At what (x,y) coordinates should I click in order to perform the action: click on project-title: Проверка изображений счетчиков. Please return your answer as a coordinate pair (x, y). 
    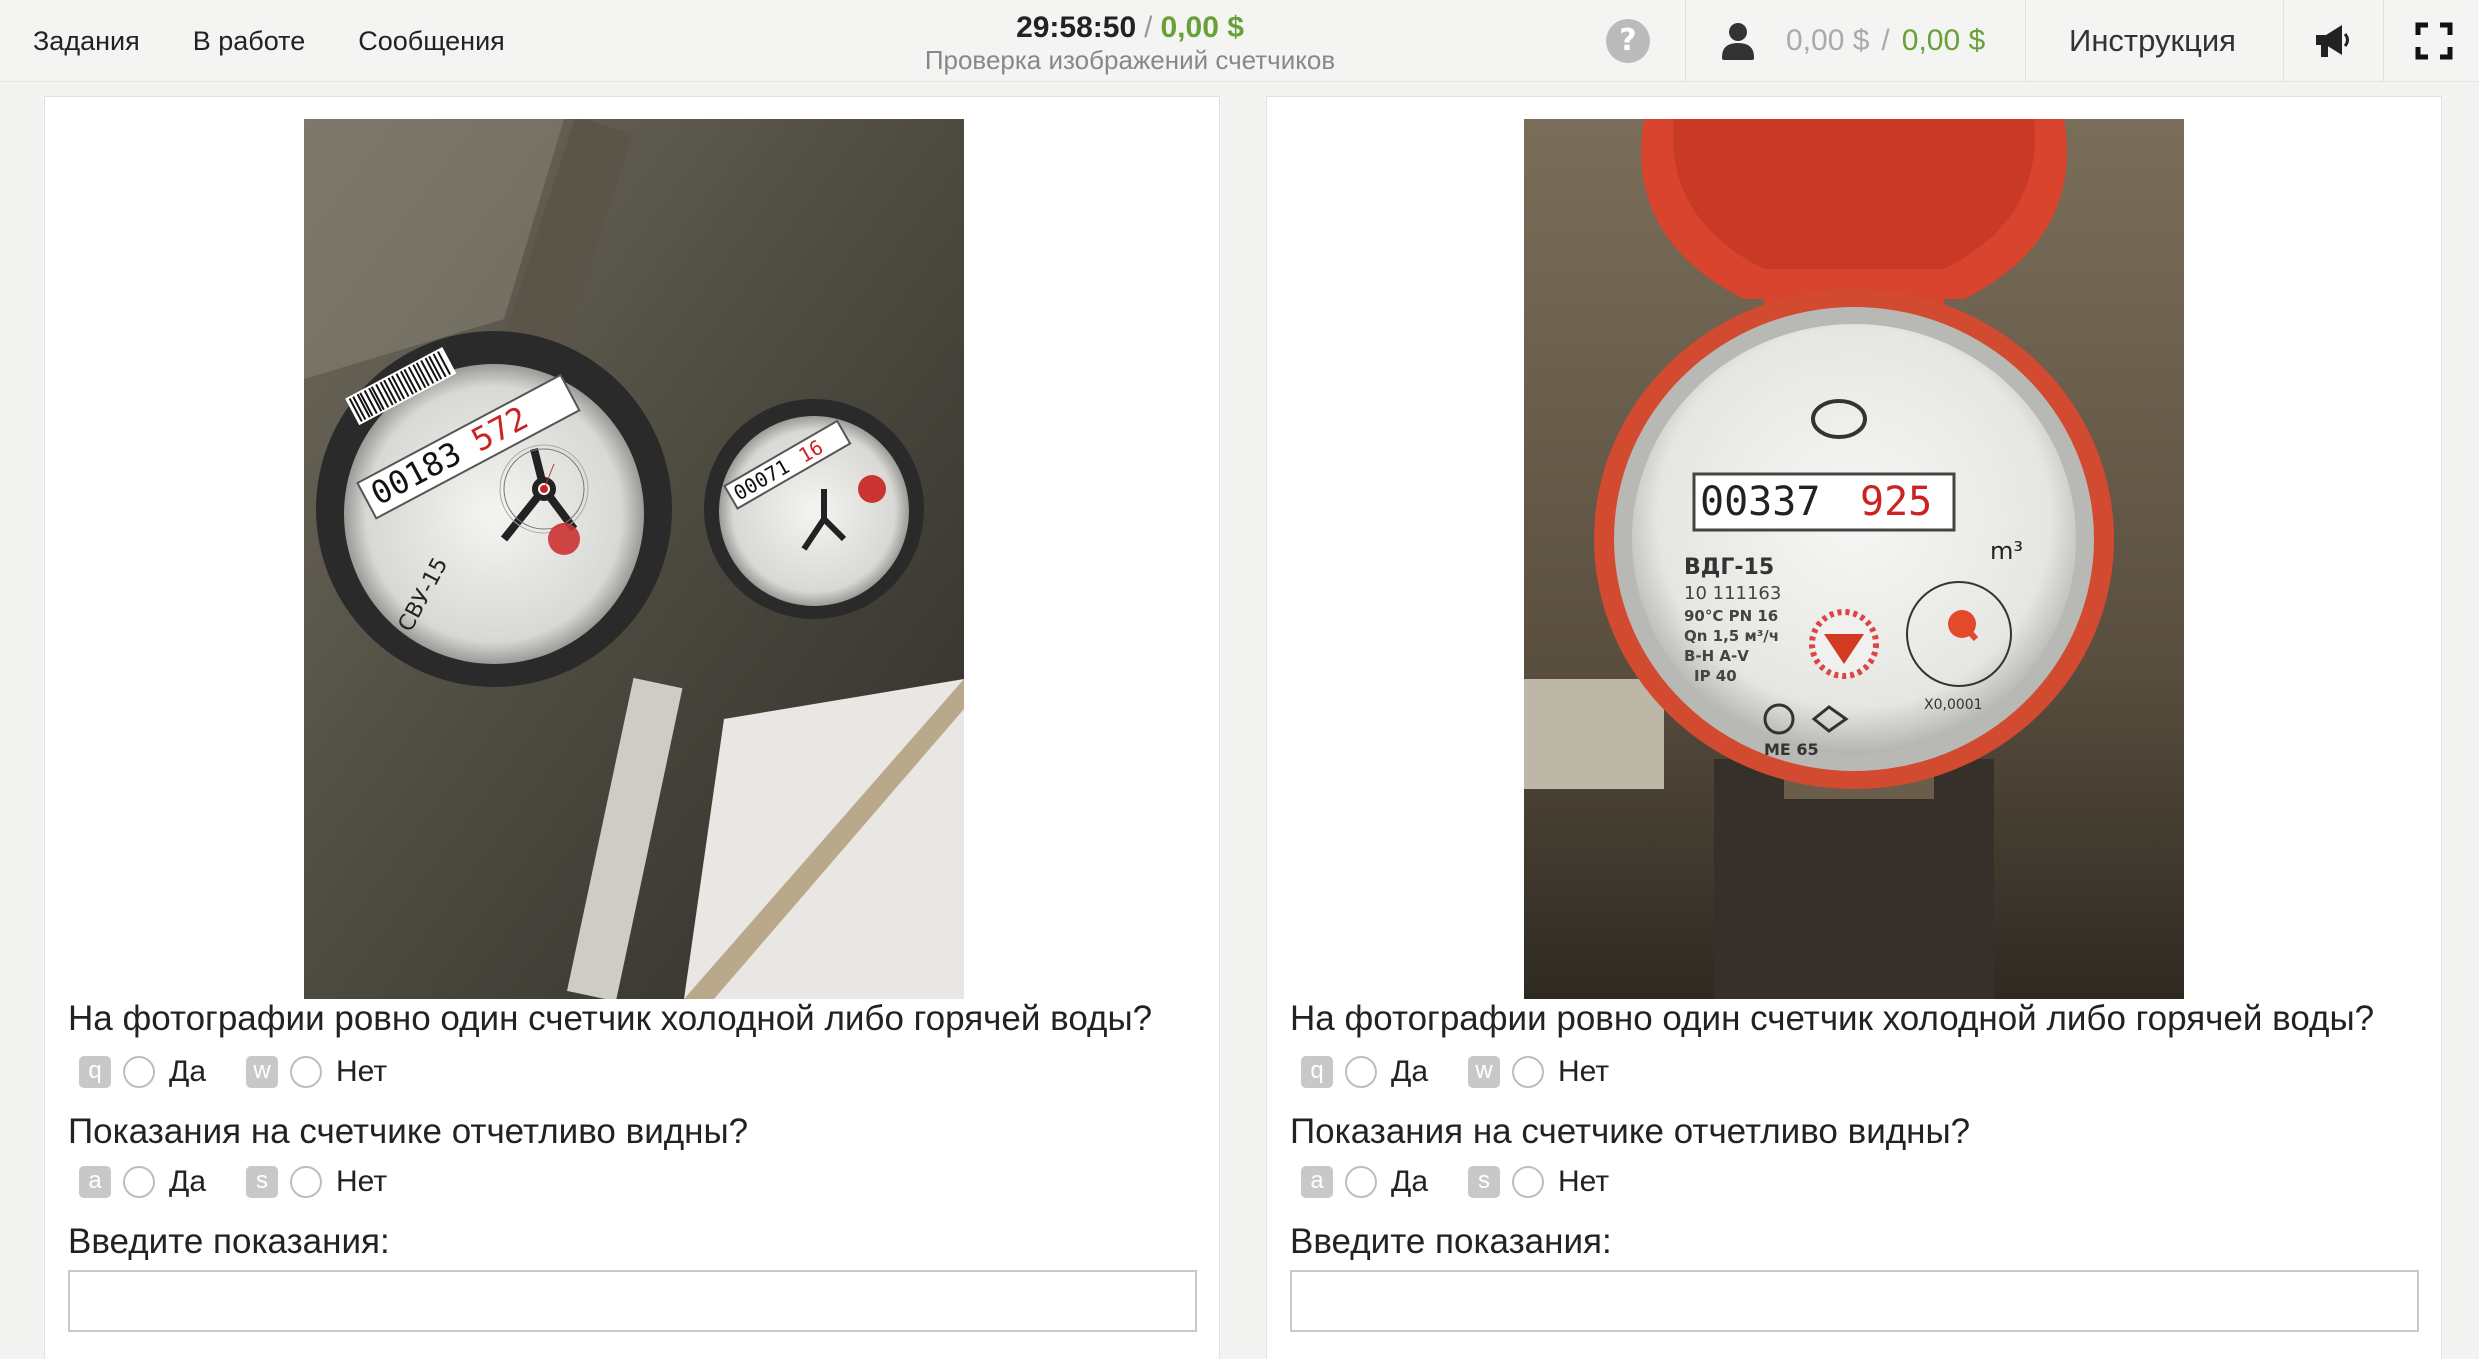
    Looking at the image, I should click on (1130, 60).